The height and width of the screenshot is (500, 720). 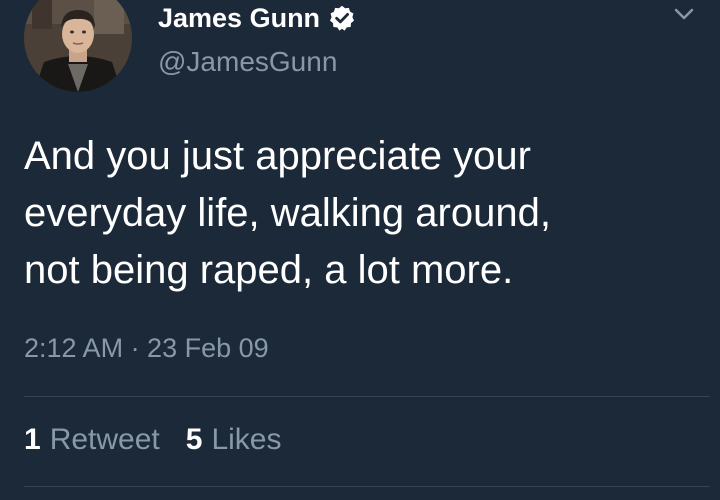 What do you see at coordinates (246, 439) in the screenshot?
I see `likes-label: Likes` at bounding box center [246, 439].